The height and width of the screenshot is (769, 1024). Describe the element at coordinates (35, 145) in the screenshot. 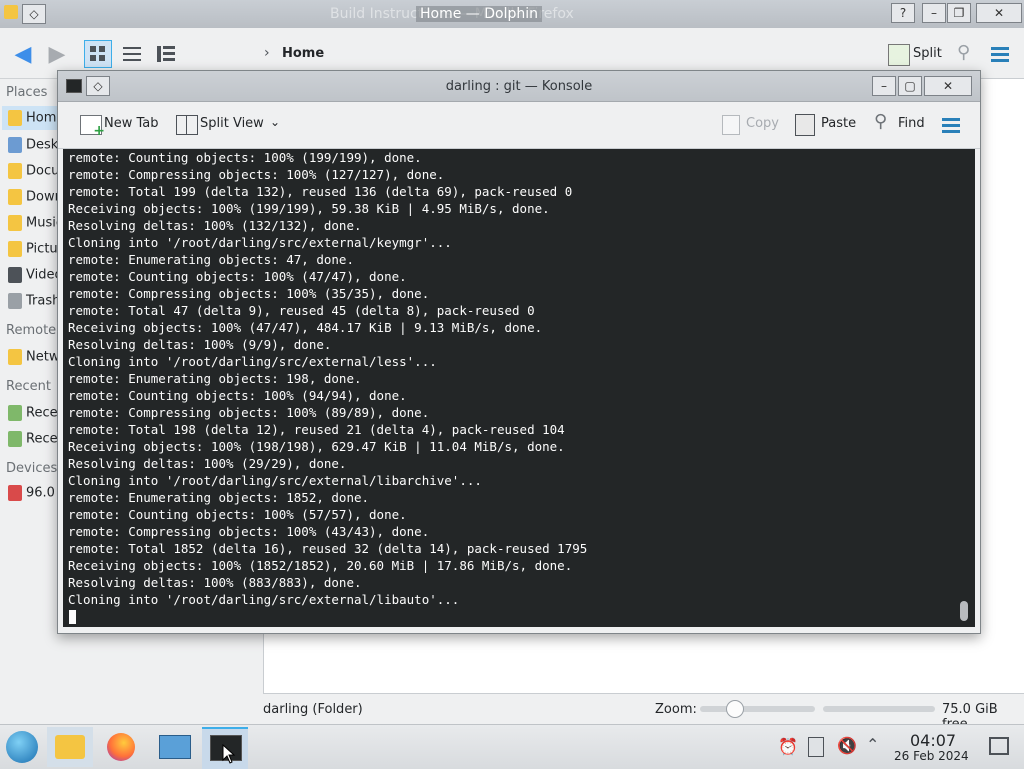

I see `places-item-desktop: Desktop` at that location.